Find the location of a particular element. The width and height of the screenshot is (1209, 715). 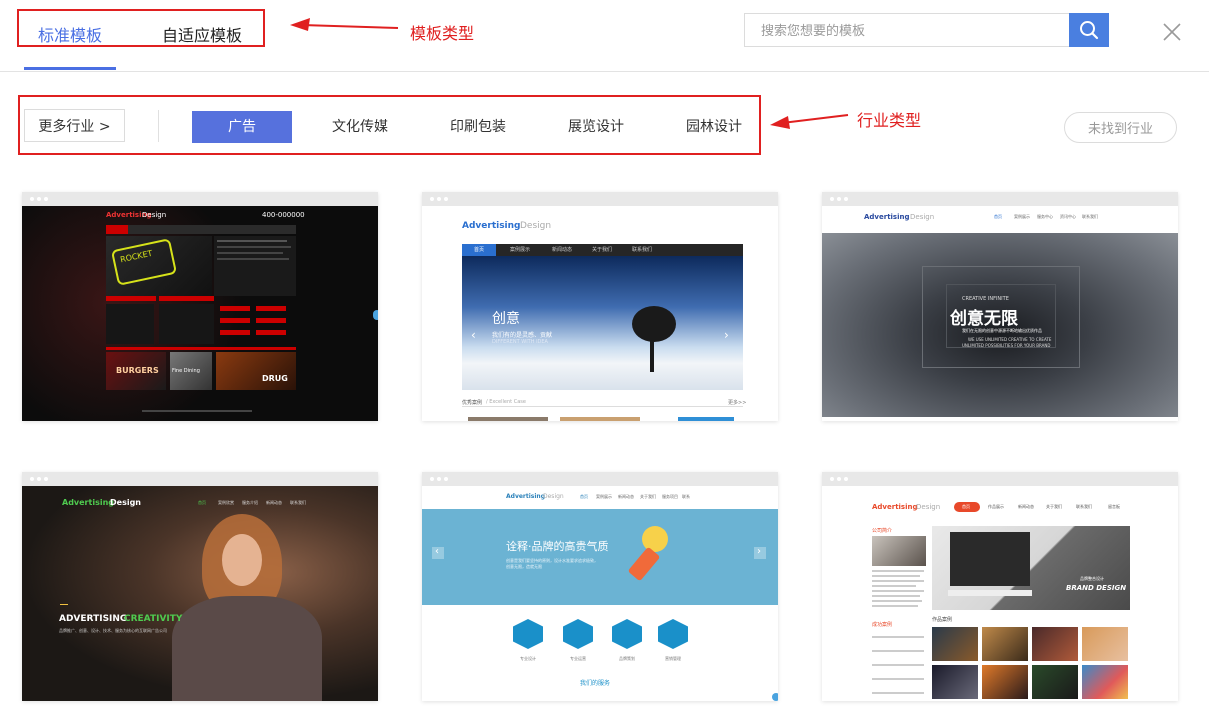

thumb-nav-item: 服务项目 is located at coordinates (670, 496).